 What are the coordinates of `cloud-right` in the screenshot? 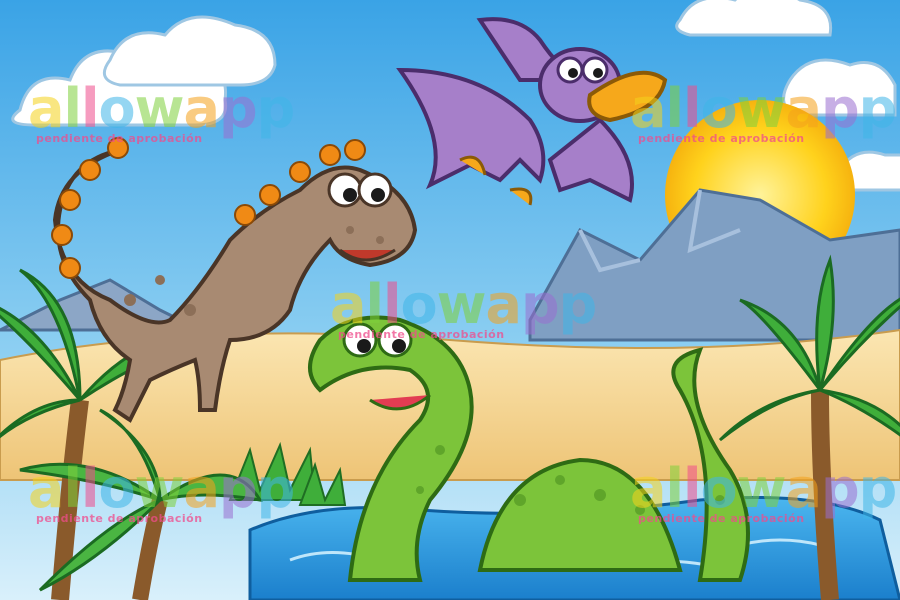 It's located at (839, 87).